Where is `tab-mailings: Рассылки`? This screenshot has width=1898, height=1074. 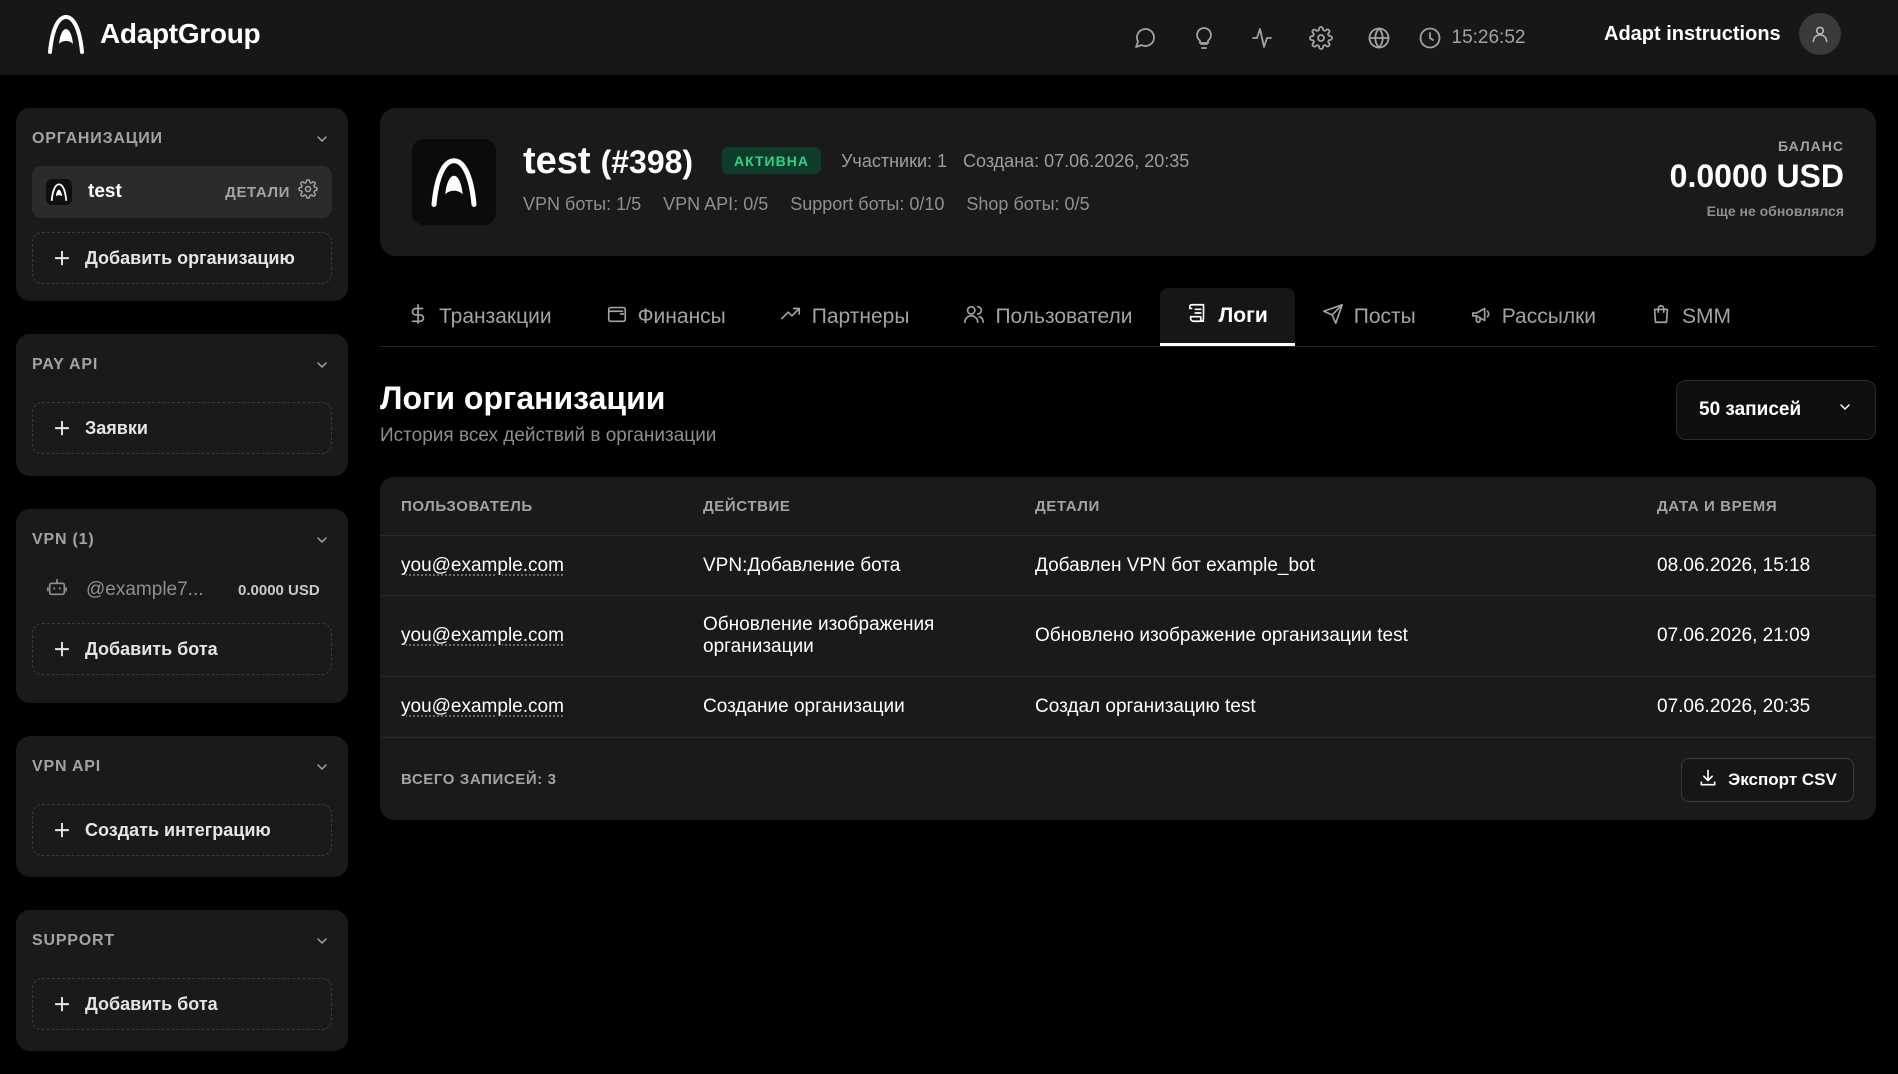 tab-mailings: Рассылки is located at coordinates (1533, 317).